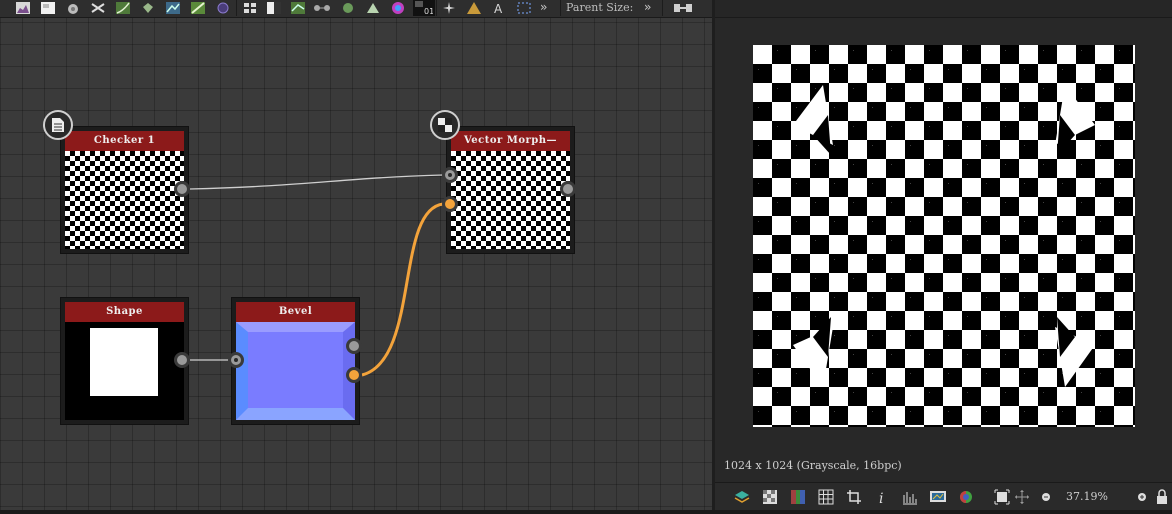 The image size is (1172, 514). What do you see at coordinates (600, 7) in the screenshot?
I see `parent-size-label: Parent Size:` at bounding box center [600, 7].